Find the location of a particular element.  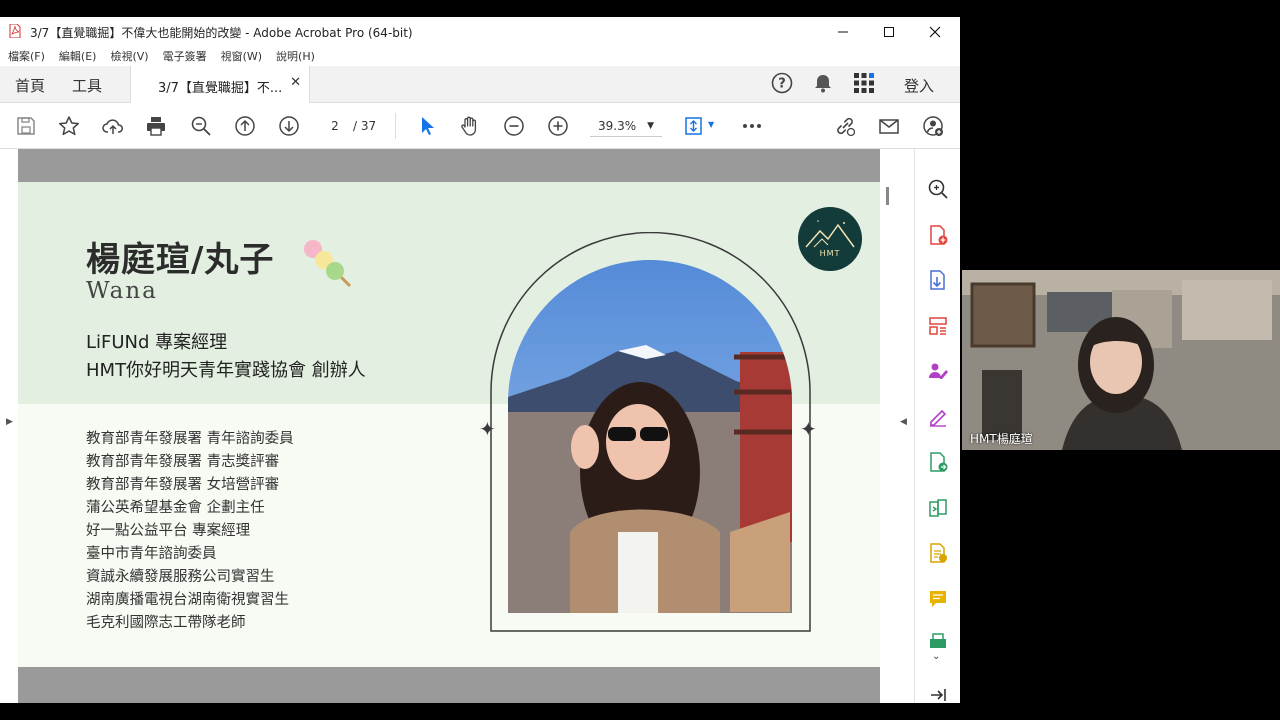

experience-item: 教育部青年發展署 青年諮詢委員 is located at coordinates (190, 439).